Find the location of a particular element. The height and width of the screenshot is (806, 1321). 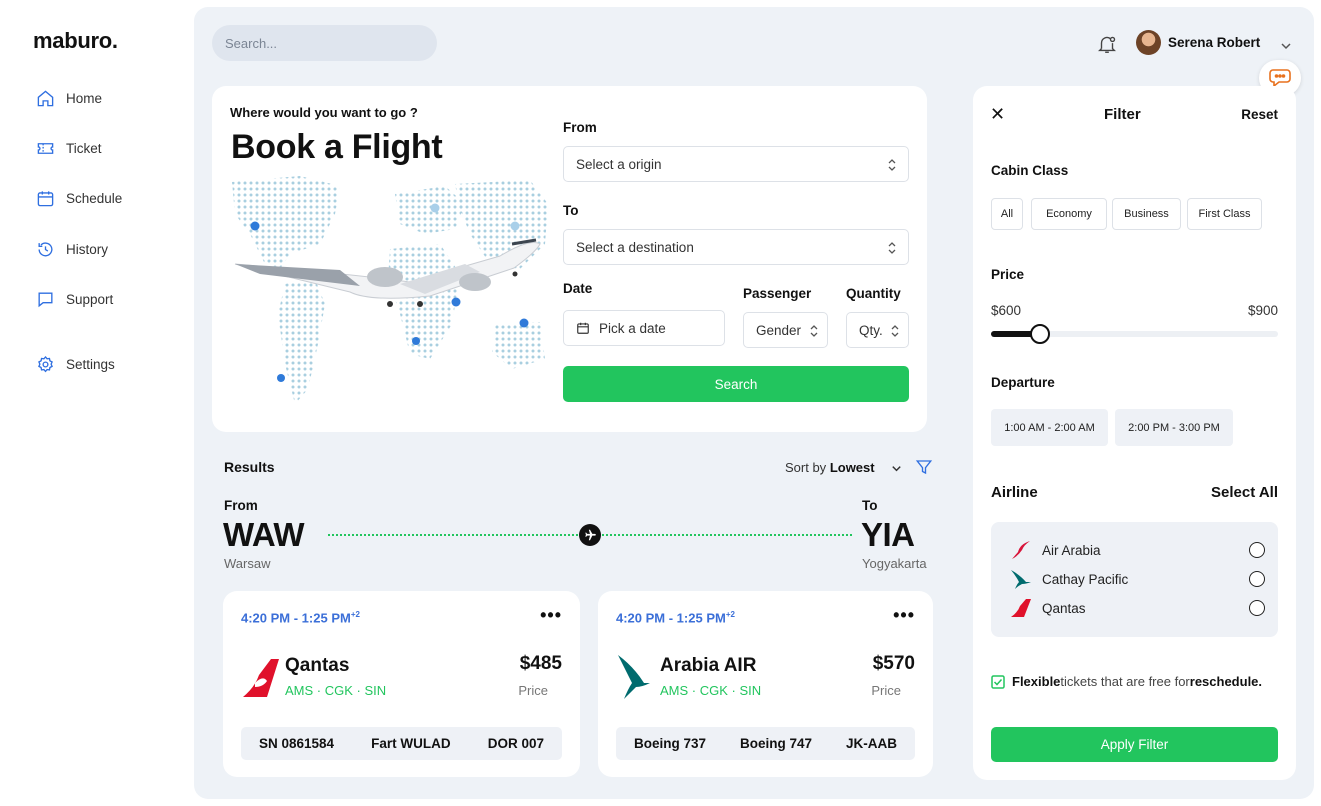

to-label: To is located at coordinates (571, 210).